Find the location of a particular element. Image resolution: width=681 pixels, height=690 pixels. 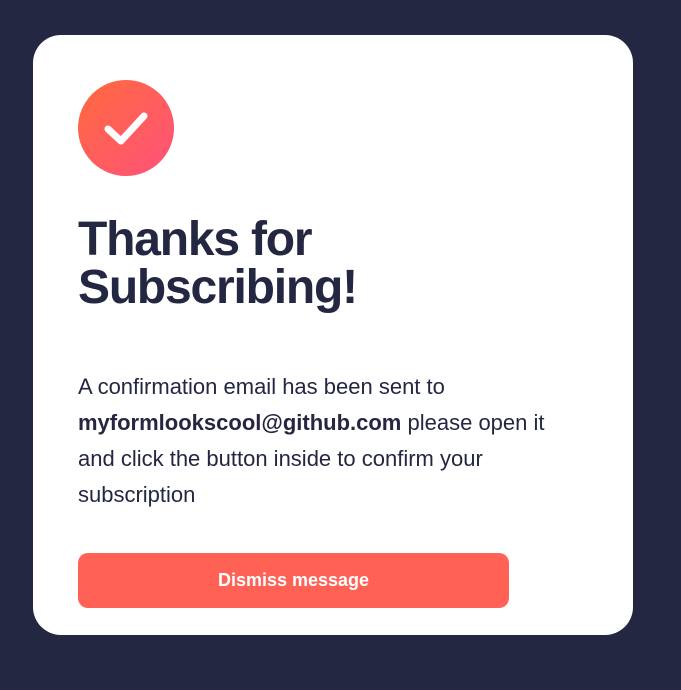

dismiss-button: Dismiss message is located at coordinates (293, 580).